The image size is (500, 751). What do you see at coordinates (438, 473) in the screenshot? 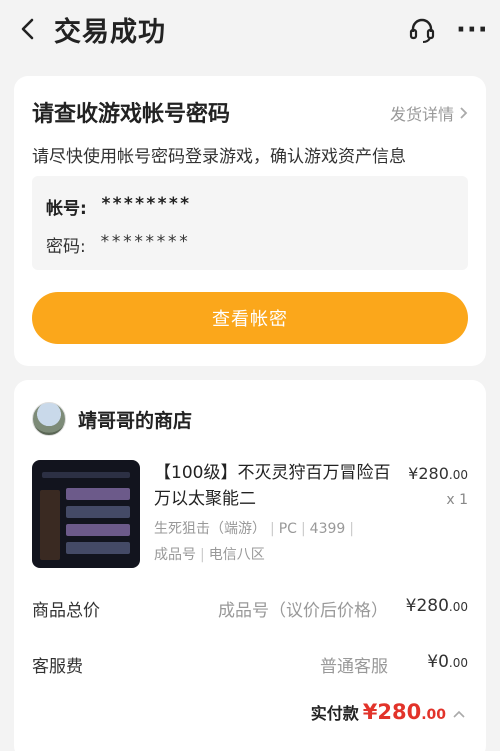
I see `product-price: ¥280.00` at bounding box center [438, 473].